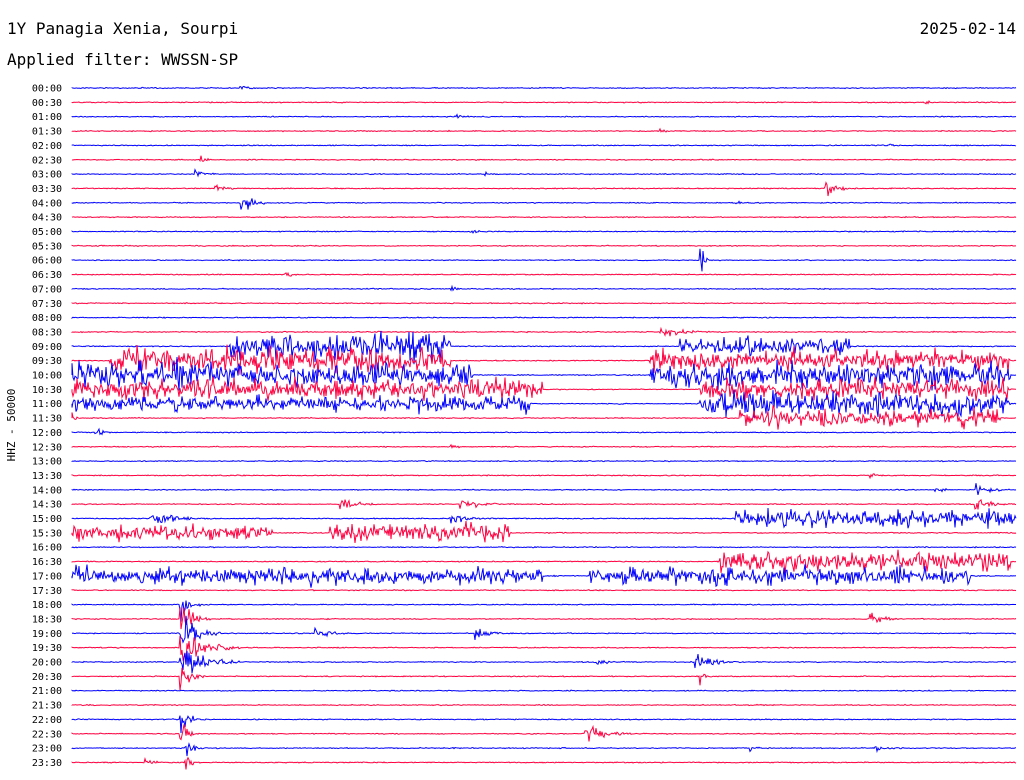  I want to click on row-time-label: 13:30, so click(47, 476).